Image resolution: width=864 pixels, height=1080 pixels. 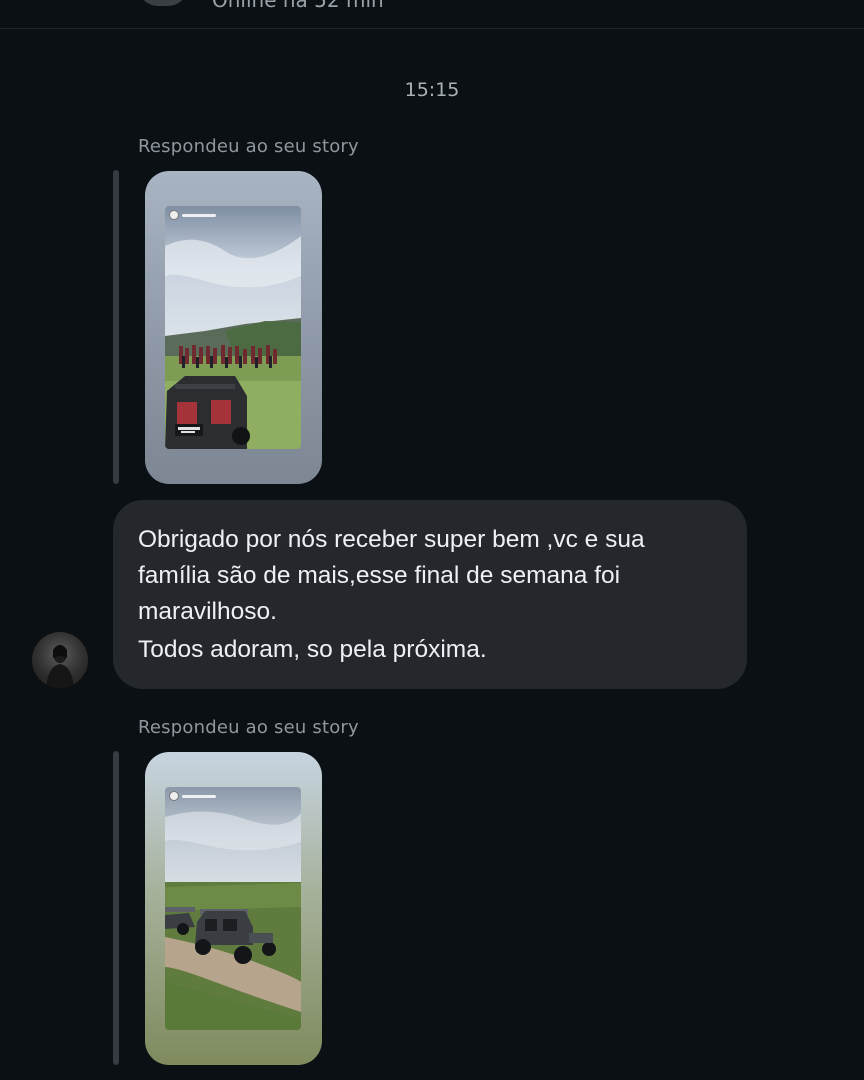 What do you see at coordinates (199, 215) in the screenshot?
I see `story-author-name` at bounding box center [199, 215].